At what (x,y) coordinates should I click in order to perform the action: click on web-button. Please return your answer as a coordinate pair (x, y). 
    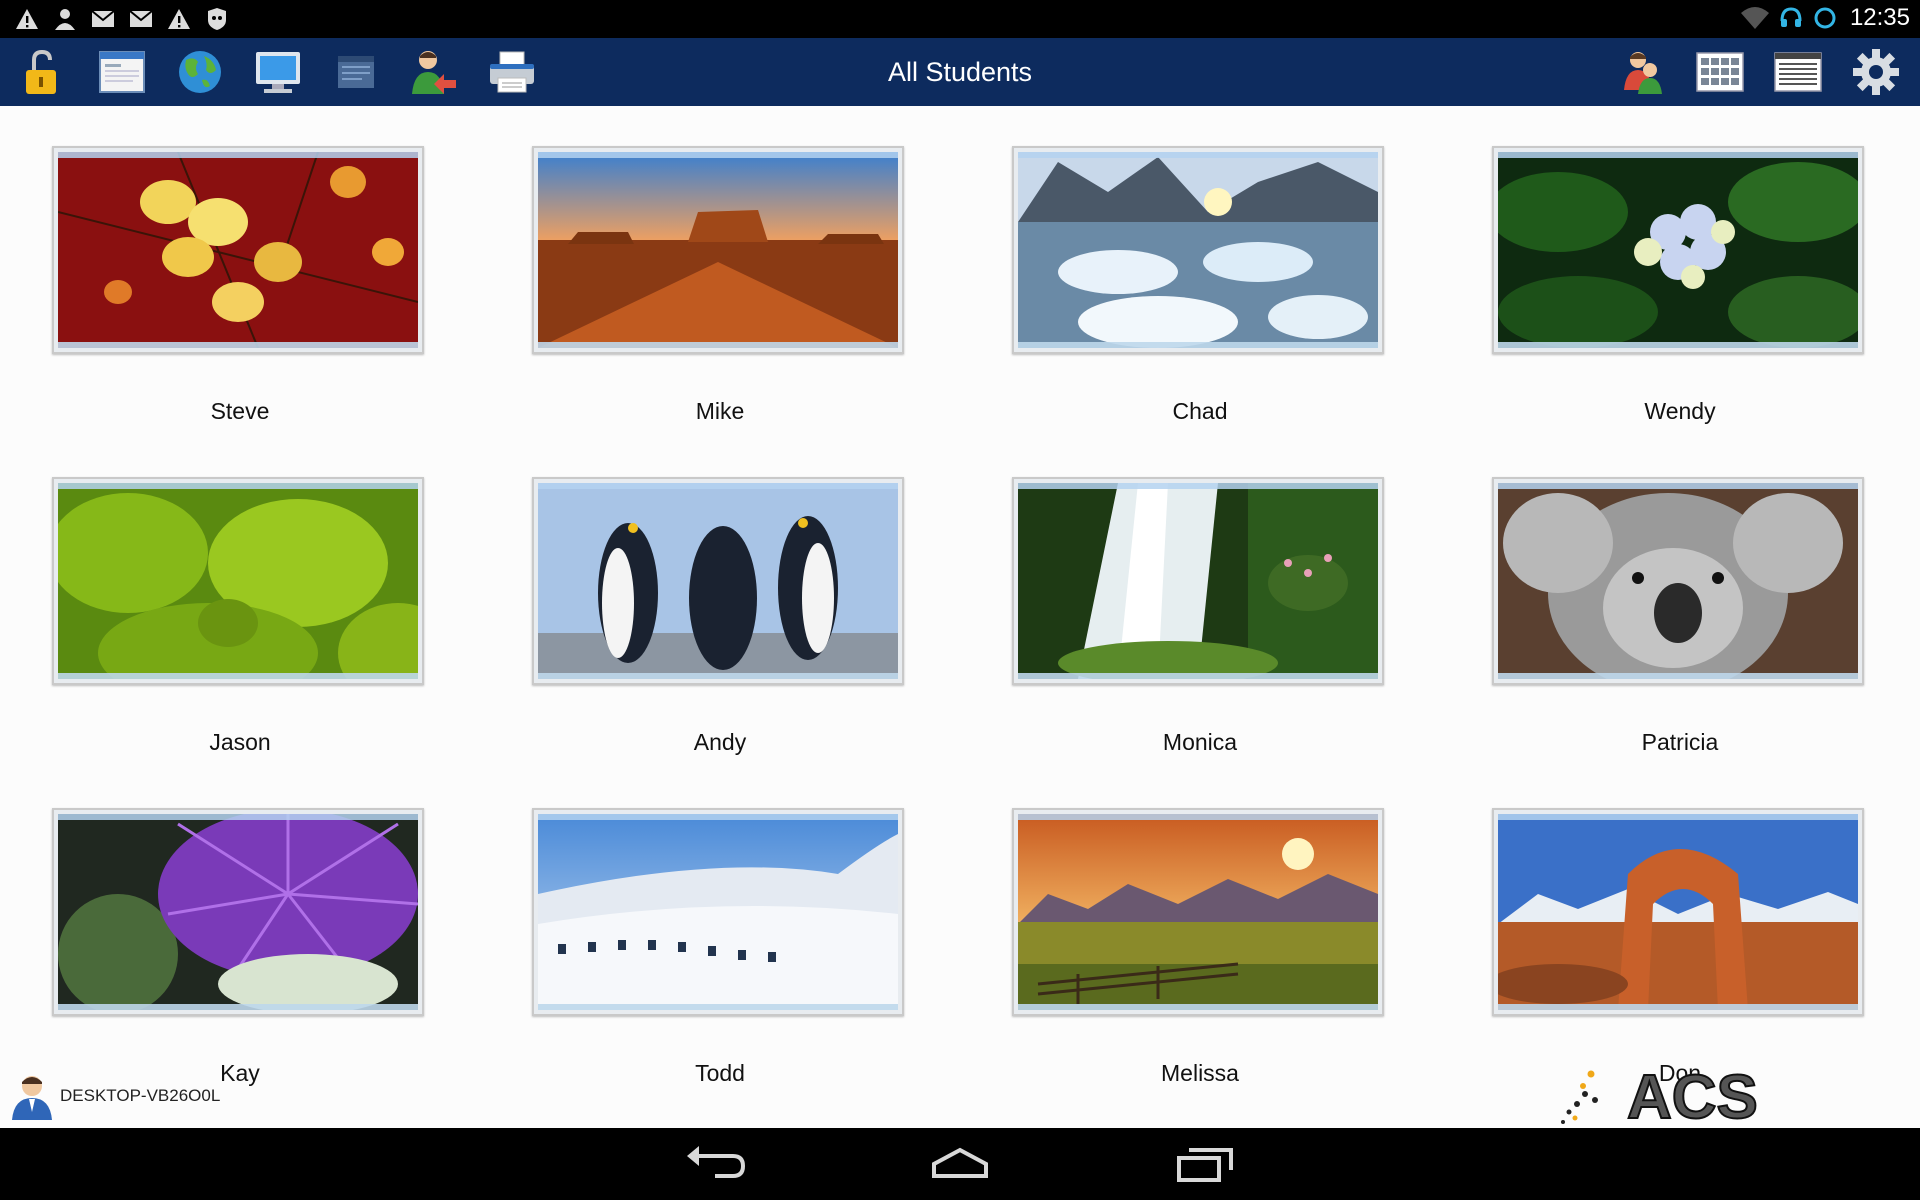
    Looking at the image, I should click on (200, 72).